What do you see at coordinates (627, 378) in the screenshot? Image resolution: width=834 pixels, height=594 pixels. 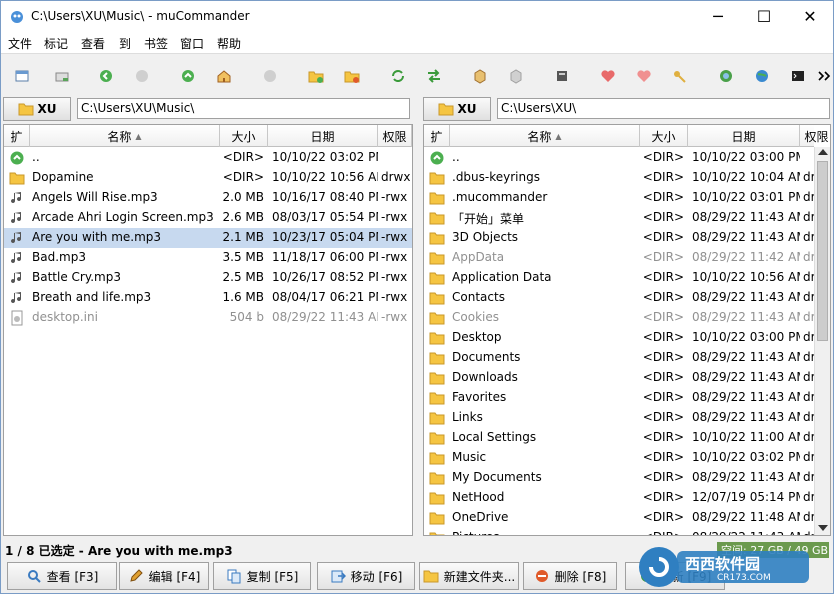 I see `table-row: Downloads<DIR>08/29/22 11:43 AMdrwx` at bounding box center [627, 378].